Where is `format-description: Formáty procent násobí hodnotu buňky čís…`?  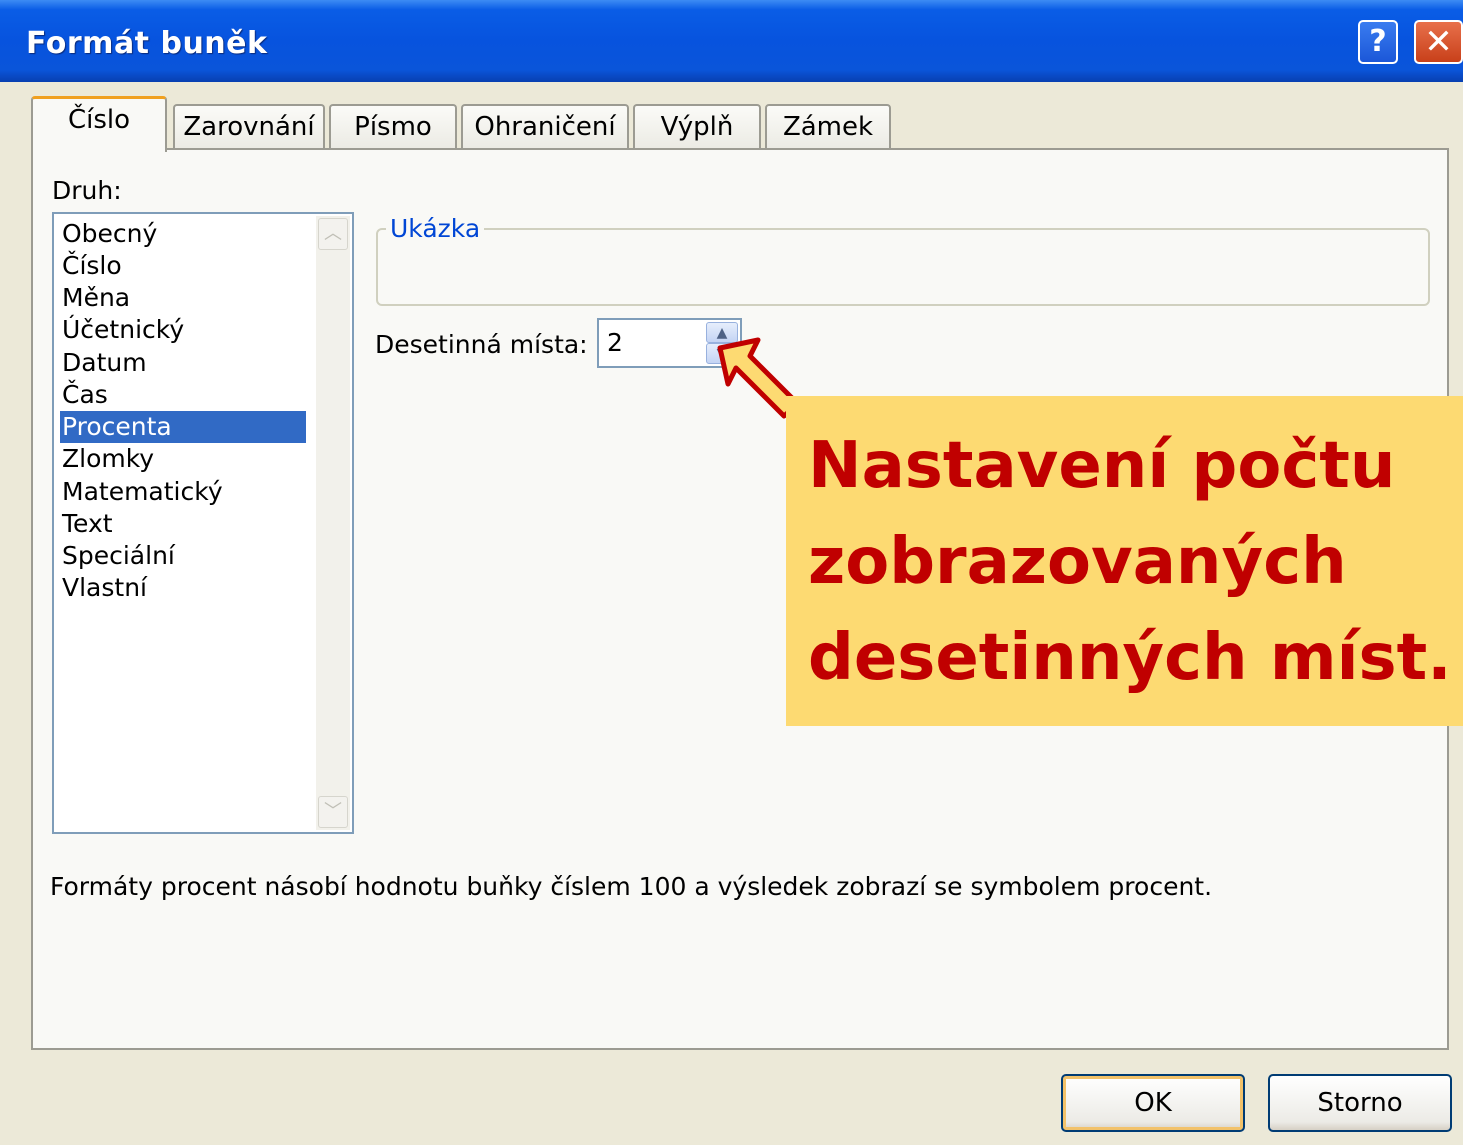 format-description: Formáty procent násobí hodnotu buňky čís… is located at coordinates (631, 886).